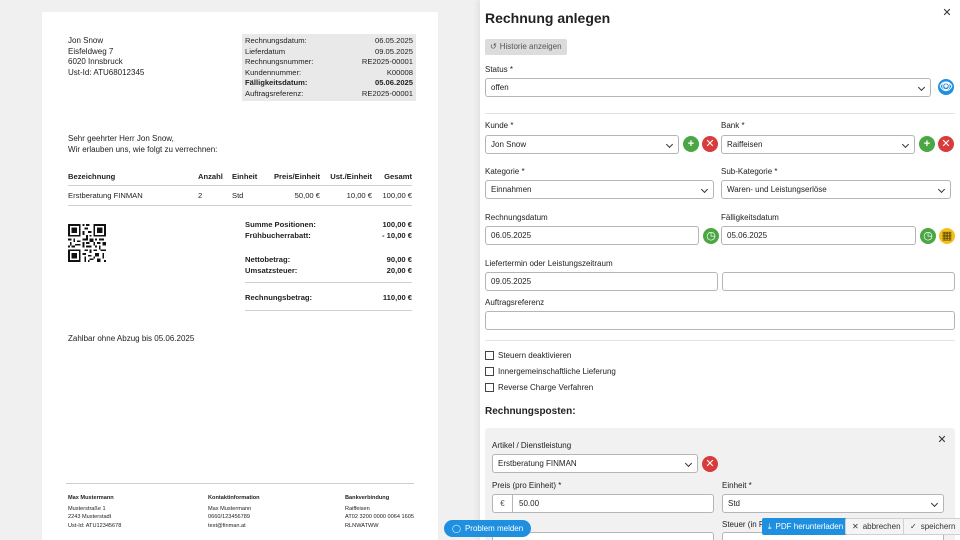 The image size is (960, 540). What do you see at coordinates (87, 243) in the screenshot?
I see `qr-code` at bounding box center [87, 243].